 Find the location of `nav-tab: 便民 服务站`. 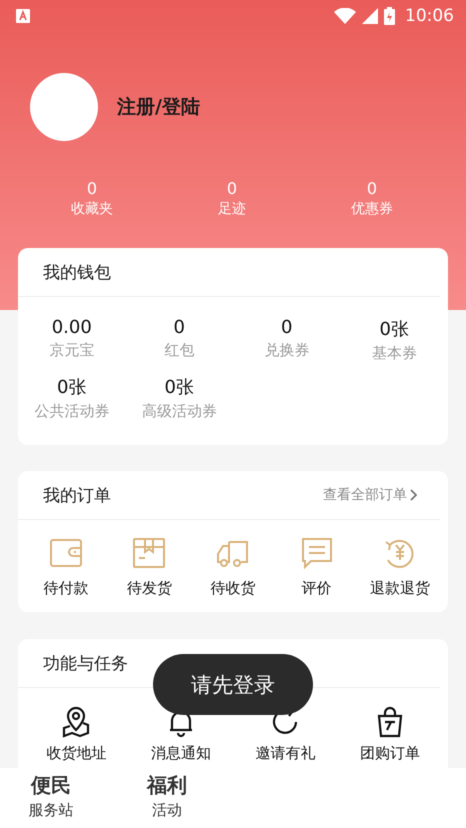

nav-tab: 便民 服务站 is located at coordinates (51, 798).